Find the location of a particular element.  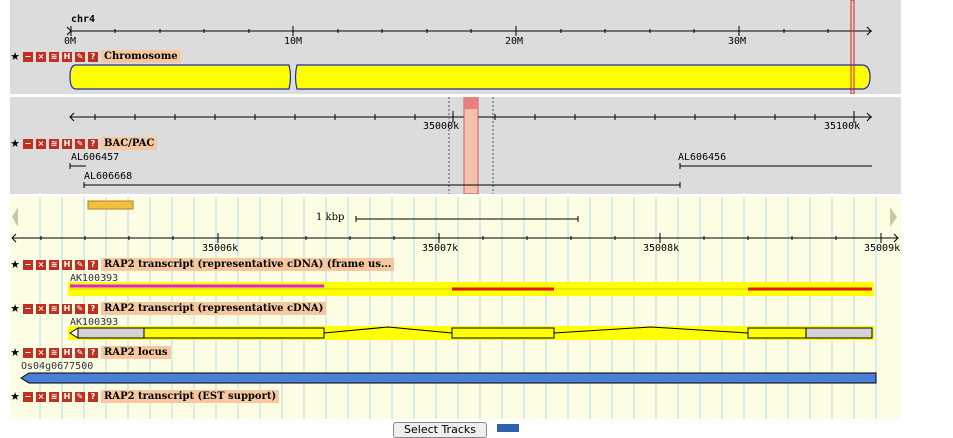

chromosome-p-arm is located at coordinates (180, 77).